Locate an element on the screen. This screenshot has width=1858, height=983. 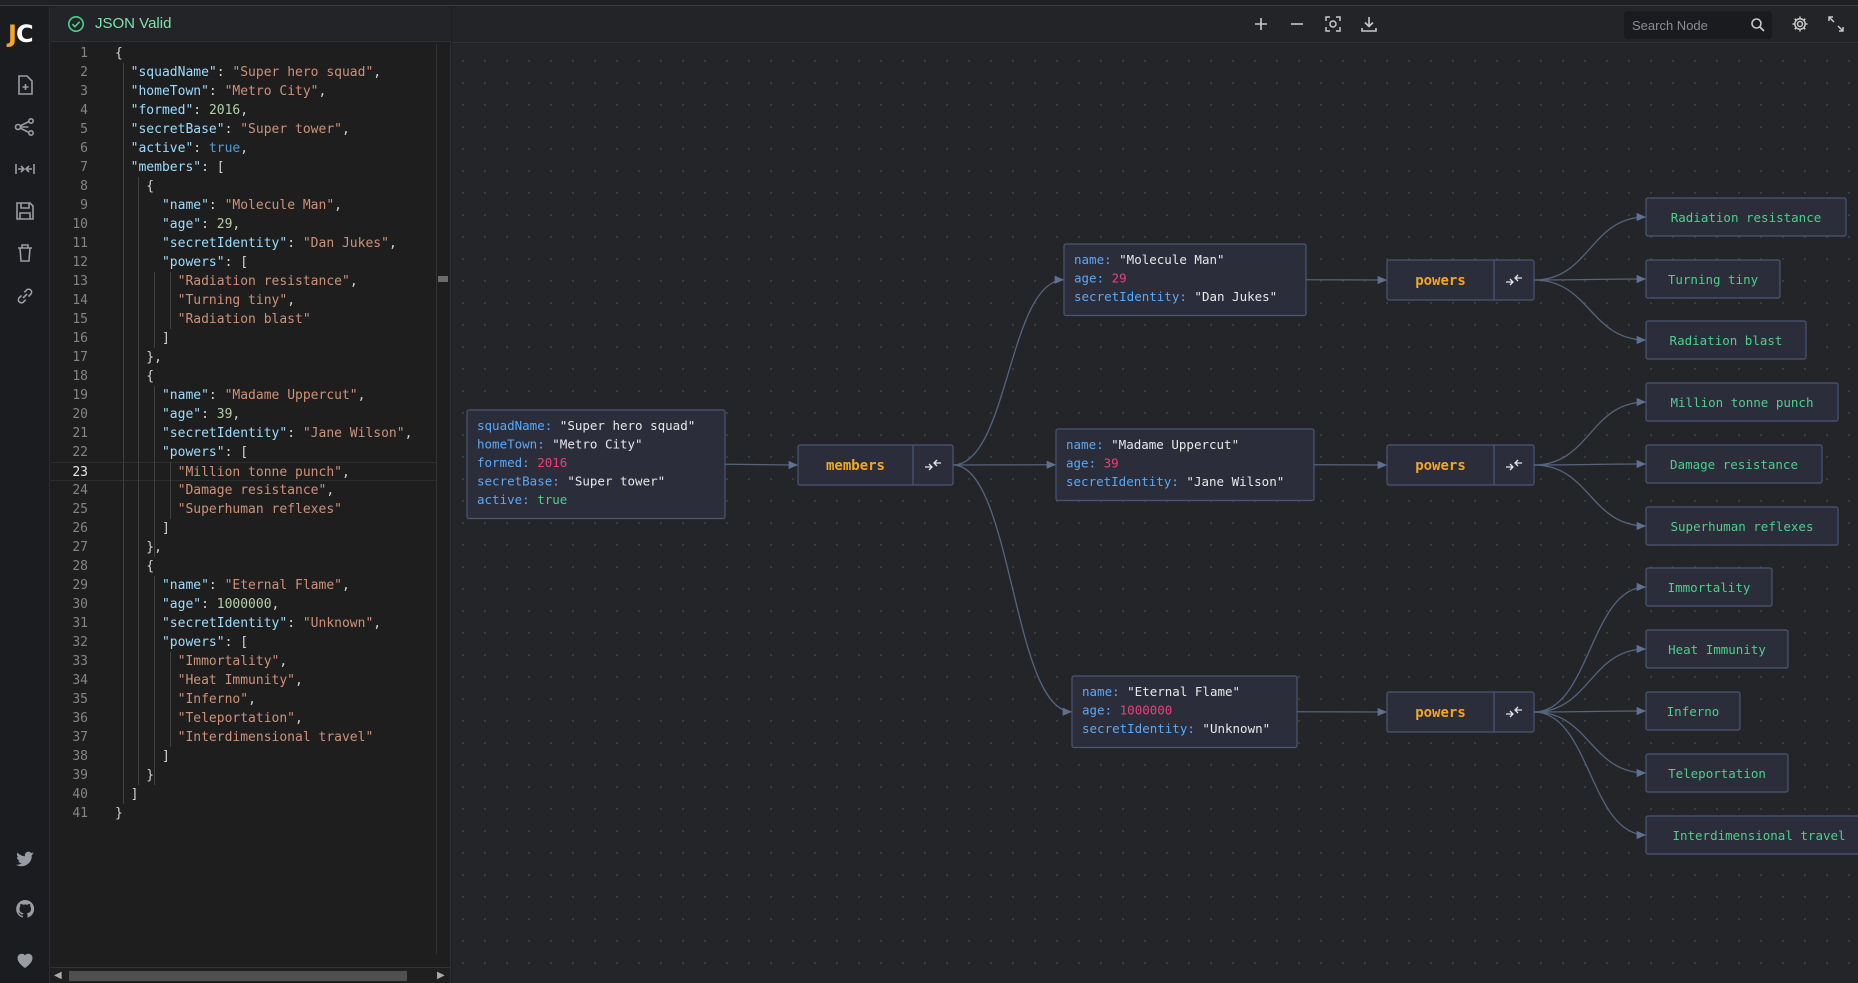
code-line: 40 ] is located at coordinates (243, 794).